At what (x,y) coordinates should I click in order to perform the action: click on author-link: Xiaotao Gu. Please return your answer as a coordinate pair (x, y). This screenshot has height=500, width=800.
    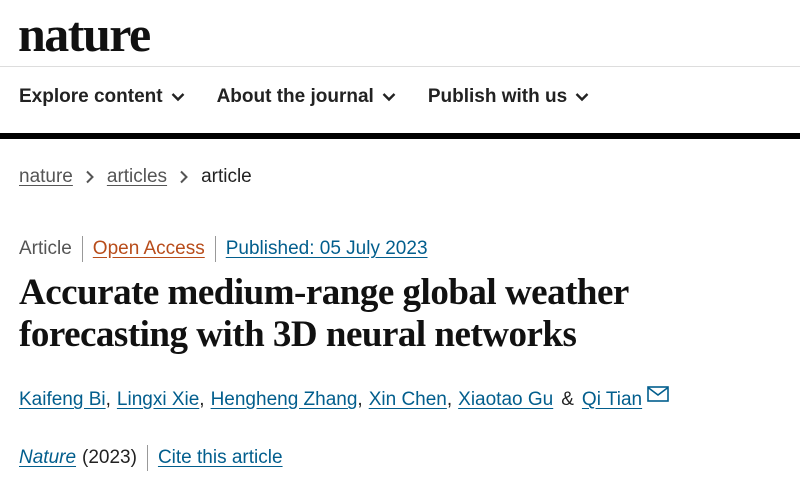
    Looking at the image, I should click on (505, 400).